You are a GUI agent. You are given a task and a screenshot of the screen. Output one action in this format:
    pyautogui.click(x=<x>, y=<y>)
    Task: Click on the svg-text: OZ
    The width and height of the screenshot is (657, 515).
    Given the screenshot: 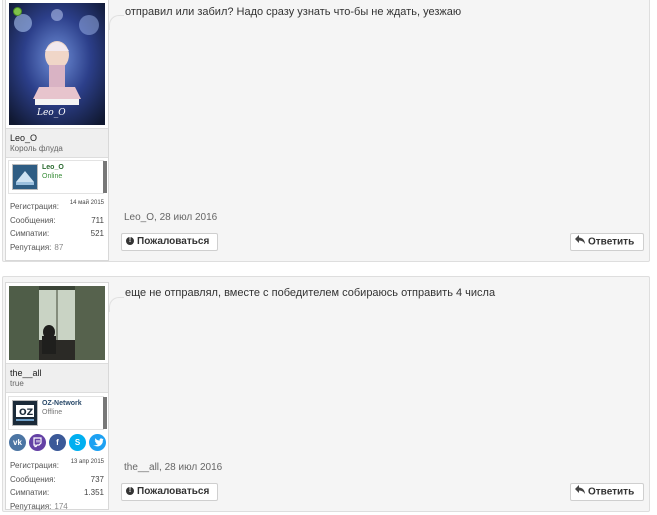 What is the action you would take?
    pyautogui.click(x=26, y=413)
    